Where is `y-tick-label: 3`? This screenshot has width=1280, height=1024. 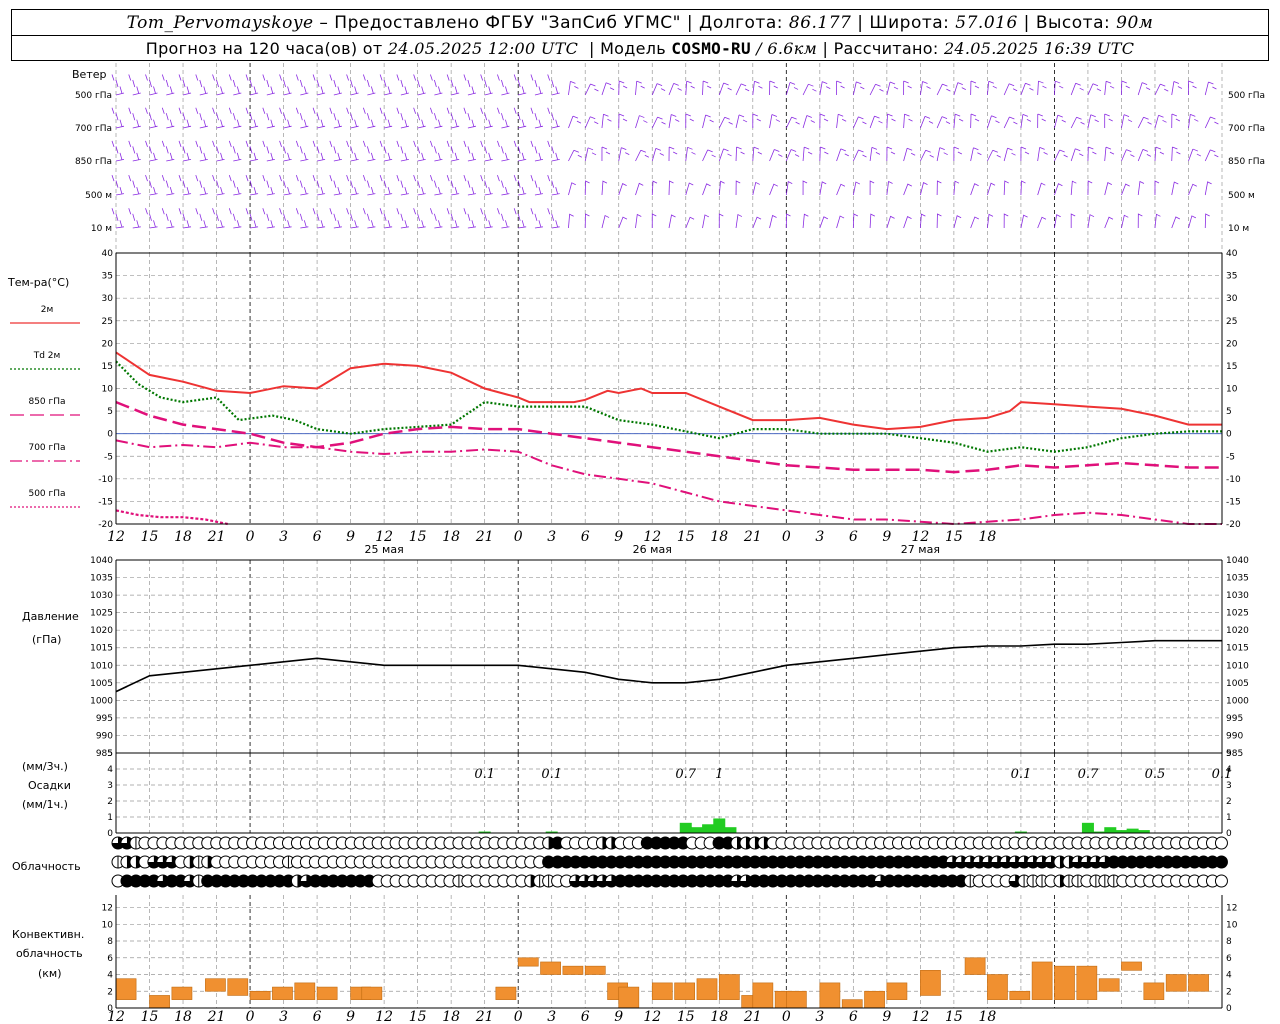
y-tick-label: 3 is located at coordinates (110, 786).